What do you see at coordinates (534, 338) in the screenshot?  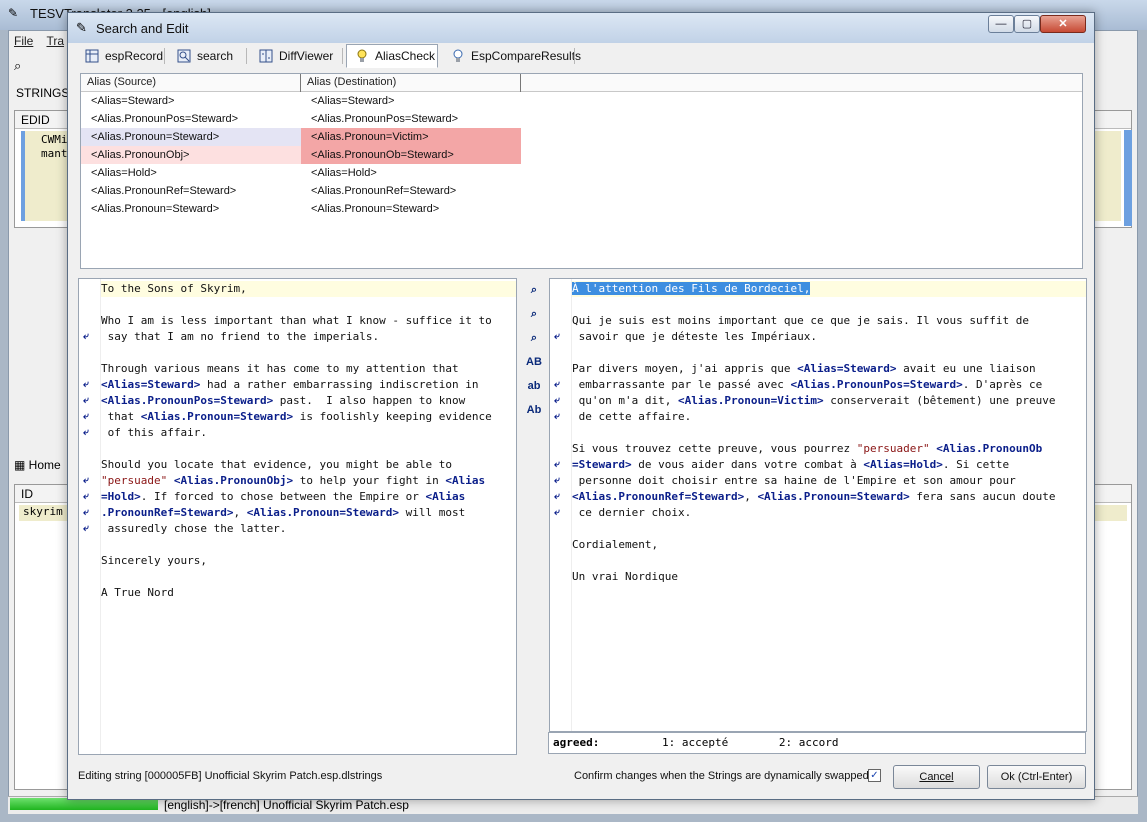 I see `find-next-icon: ⌕` at bounding box center [534, 338].